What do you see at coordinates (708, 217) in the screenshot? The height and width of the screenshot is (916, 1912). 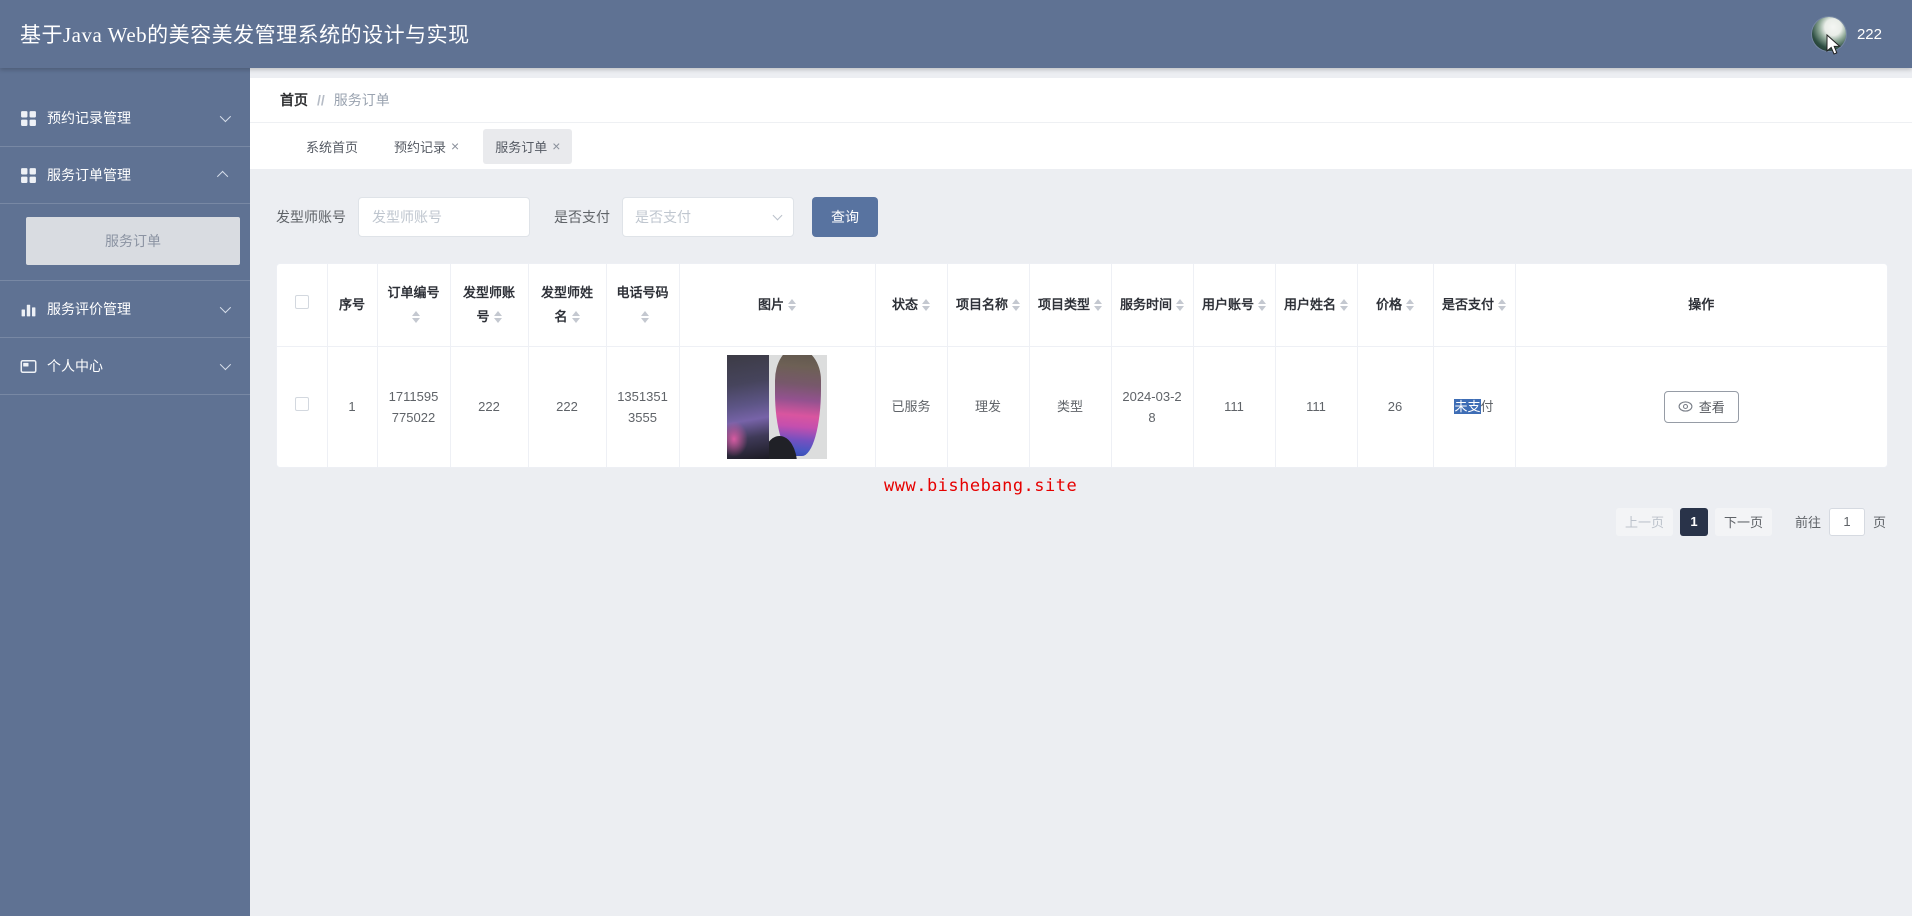 I see `pay-status-select: 是否支付` at bounding box center [708, 217].